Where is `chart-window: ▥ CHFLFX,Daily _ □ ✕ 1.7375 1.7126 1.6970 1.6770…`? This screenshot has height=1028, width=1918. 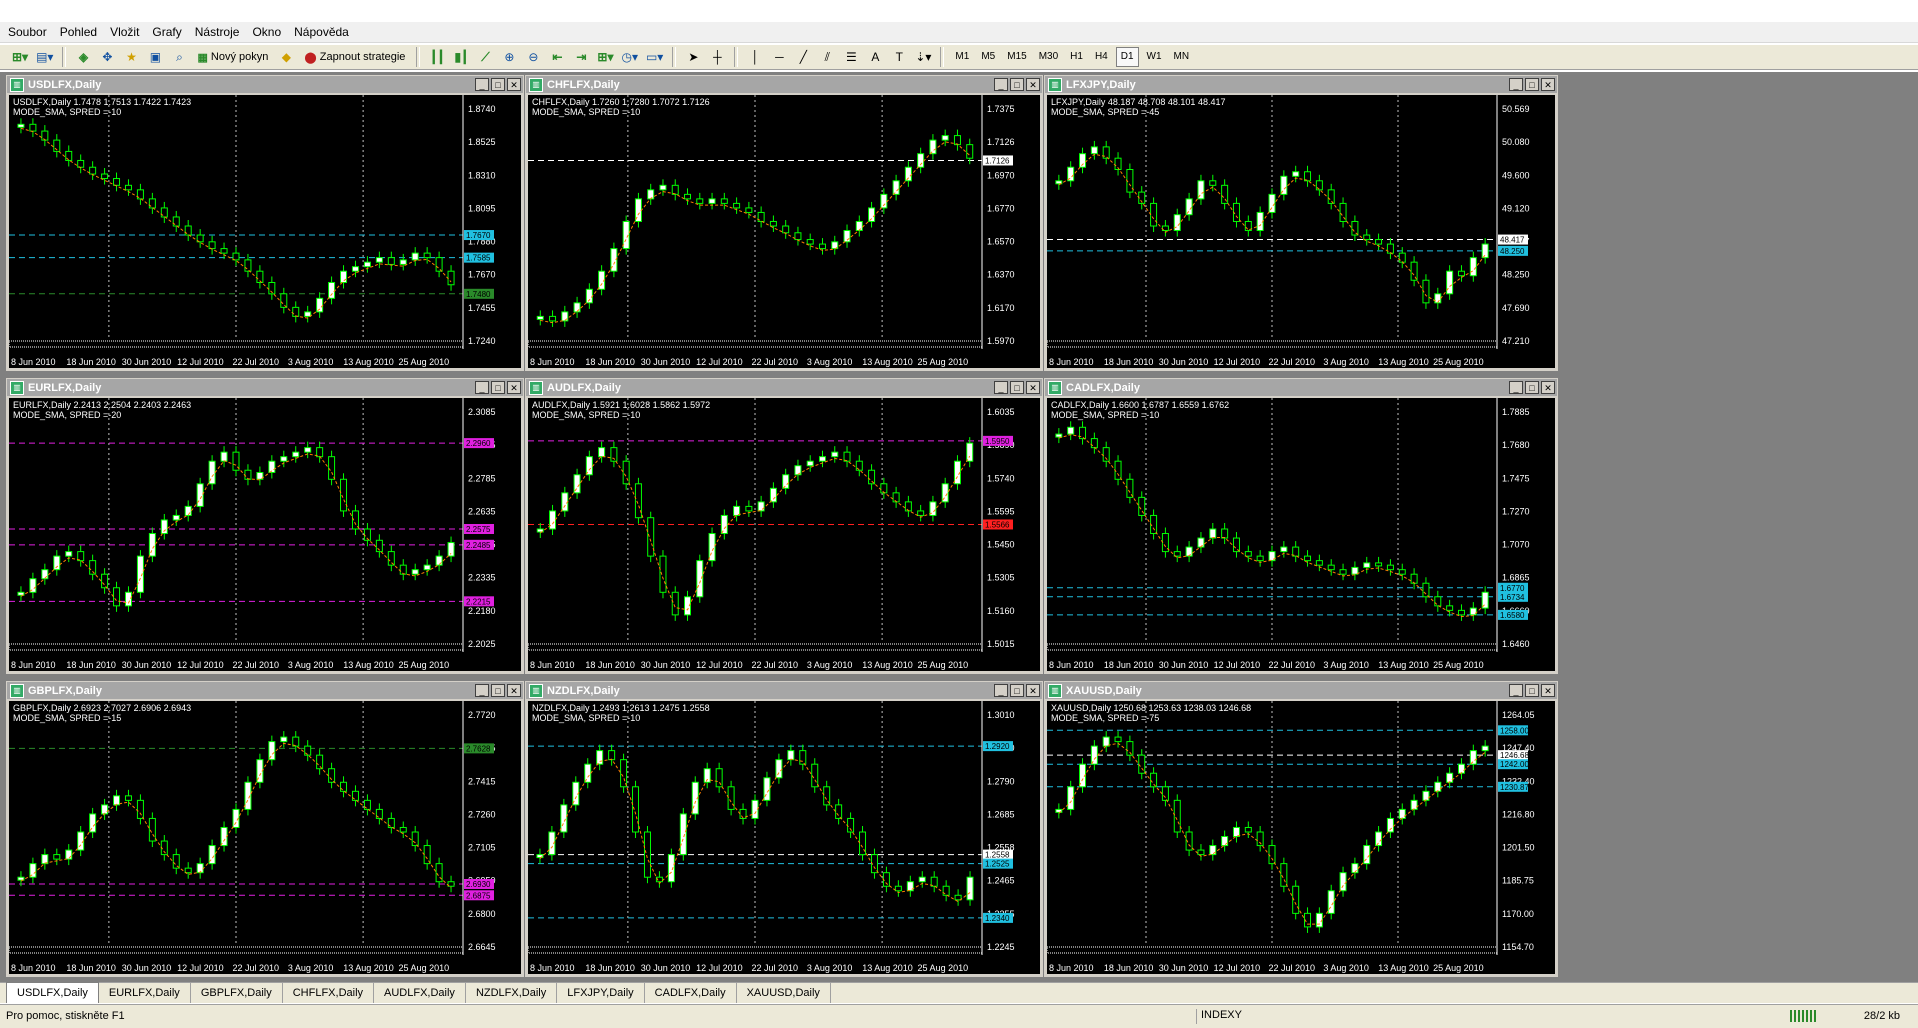
chart-window: ▥ CHFLFX,Daily _ □ ✕ 1.7375 1.7126 1.6970 1.6770… is located at coordinates (784, 223).